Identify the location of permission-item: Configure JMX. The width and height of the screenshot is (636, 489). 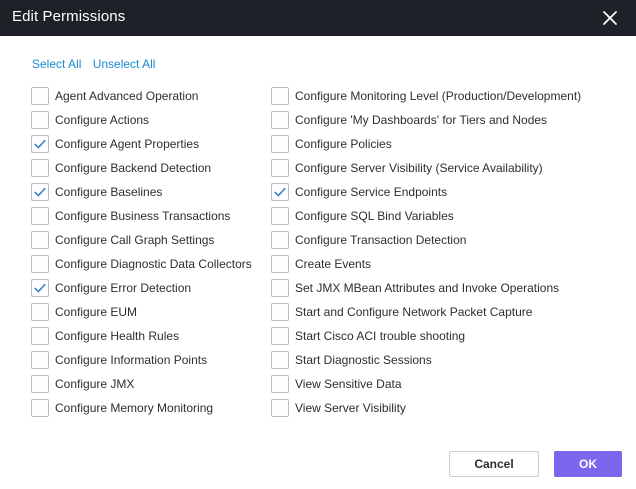
(149, 384).